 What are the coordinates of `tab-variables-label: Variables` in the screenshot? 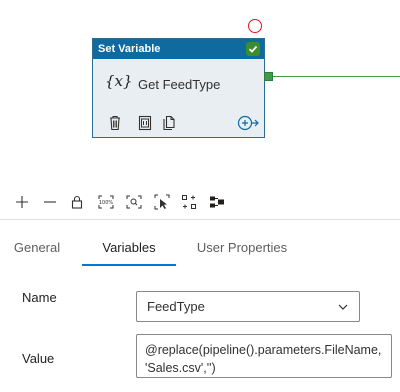 It's located at (129, 247).